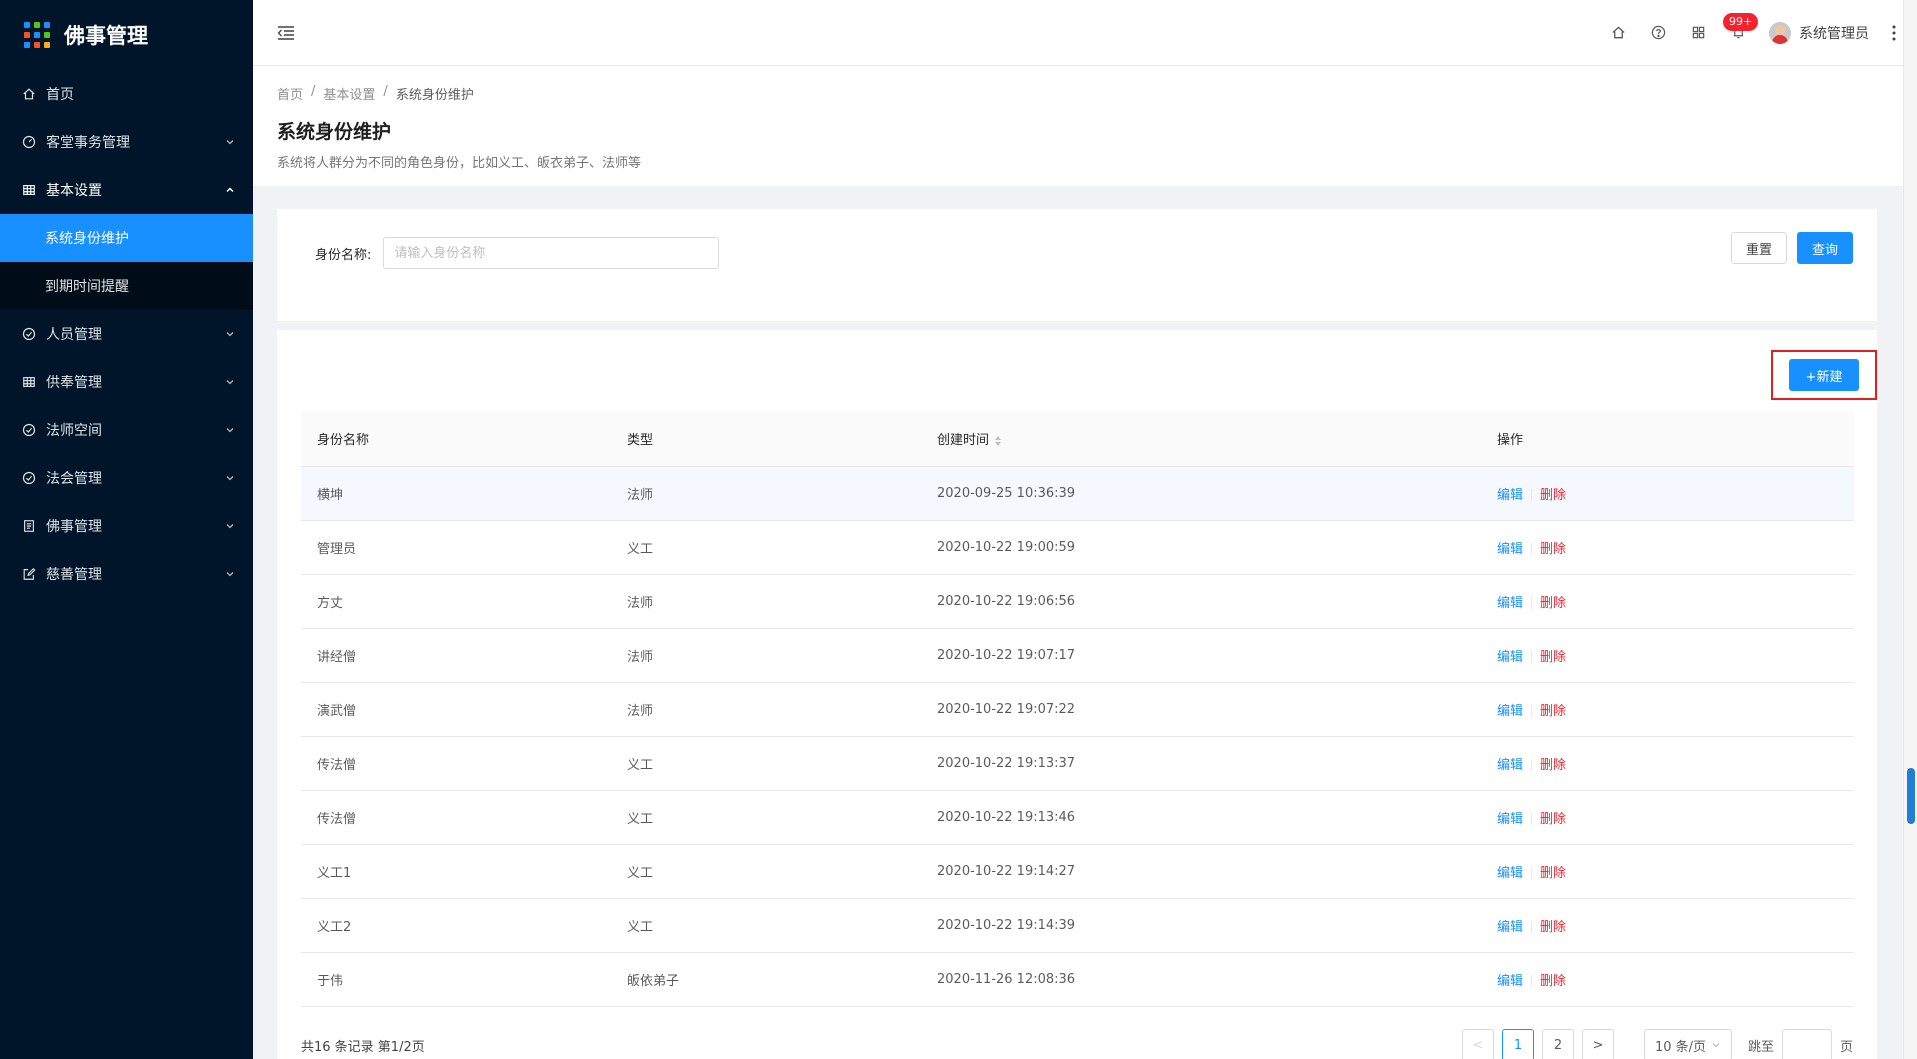 The height and width of the screenshot is (1059, 1917). I want to click on notification-bell: 99+, so click(1741, 27).